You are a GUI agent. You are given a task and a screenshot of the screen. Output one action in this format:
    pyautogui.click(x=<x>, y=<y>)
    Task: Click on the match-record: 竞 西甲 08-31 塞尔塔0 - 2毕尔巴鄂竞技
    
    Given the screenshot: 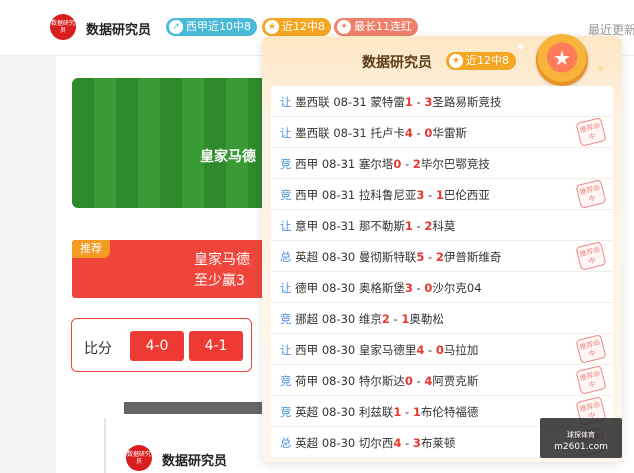 What is the action you would take?
    pyautogui.click(x=385, y=164)
    